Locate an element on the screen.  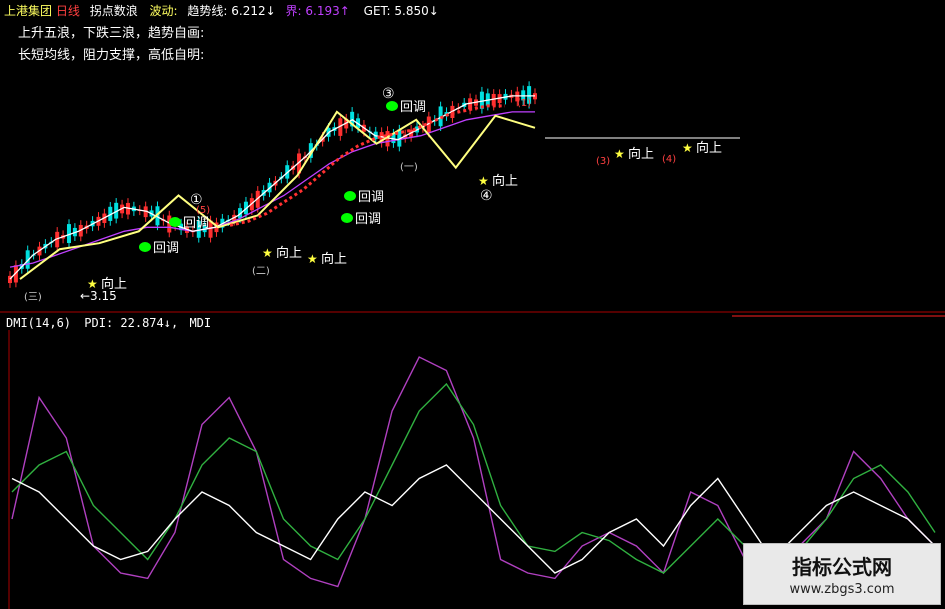
dmi-name: DMI(14,6) is located at coordinates (39, 323).